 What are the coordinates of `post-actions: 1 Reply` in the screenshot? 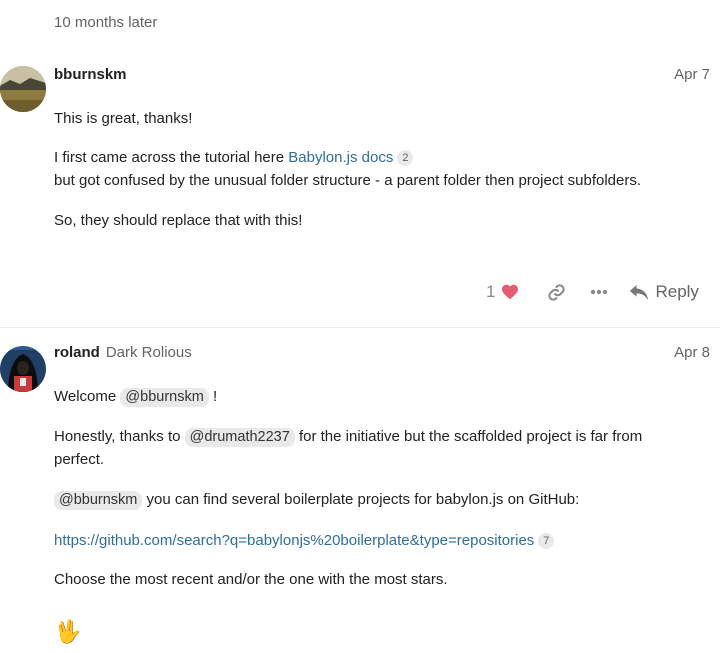 It's located at (592, 292).